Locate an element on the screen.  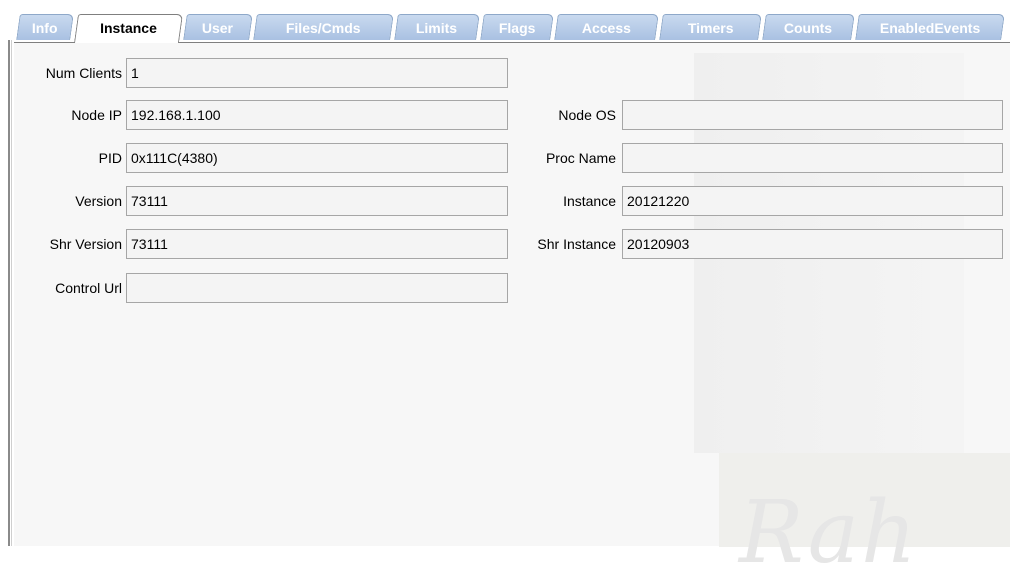
node-ip-field: 192.168.1.100 is located at coordinates (317, 115).